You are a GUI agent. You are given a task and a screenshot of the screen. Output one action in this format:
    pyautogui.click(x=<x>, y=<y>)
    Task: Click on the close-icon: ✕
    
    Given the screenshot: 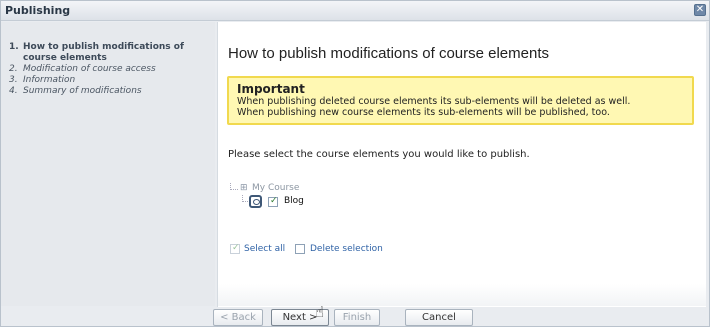 What is the action you would take?
    pyautogui.click(x=700, y=10)
    